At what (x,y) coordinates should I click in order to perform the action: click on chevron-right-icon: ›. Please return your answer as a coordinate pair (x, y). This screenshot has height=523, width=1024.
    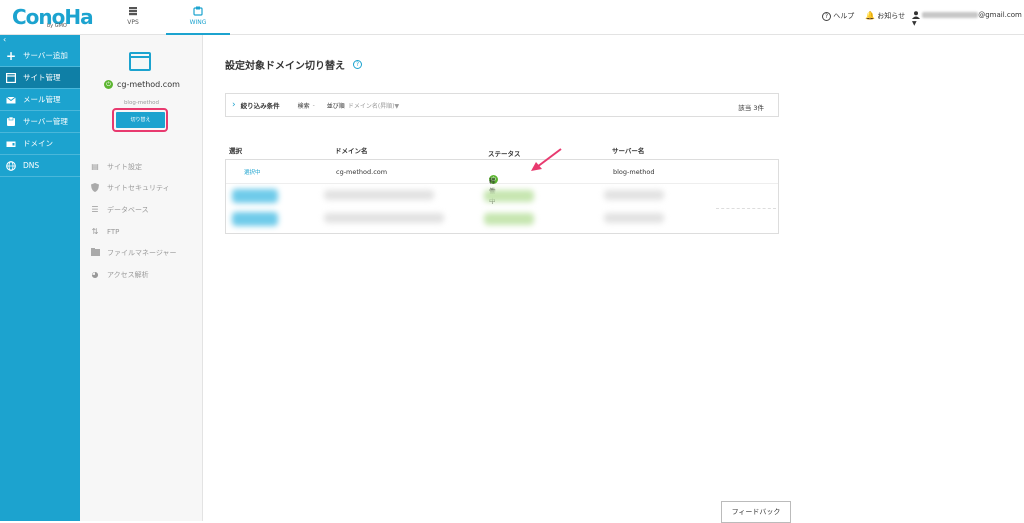
    Looking at the image, I should click on (234, 105).